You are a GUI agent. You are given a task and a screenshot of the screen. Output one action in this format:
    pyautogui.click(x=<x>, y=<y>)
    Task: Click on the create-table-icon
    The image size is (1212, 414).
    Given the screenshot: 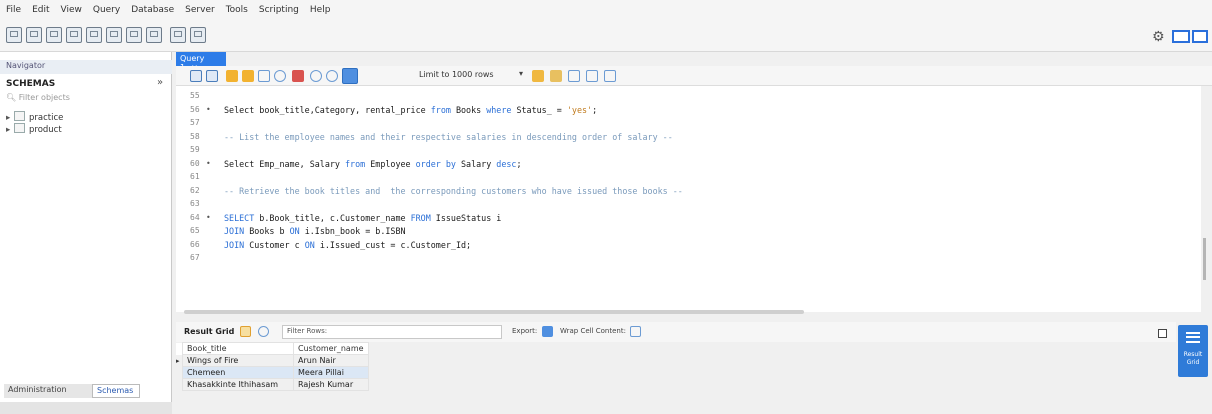 What is the action you would take?
    pyautogui.click(x=94, y=35)
    